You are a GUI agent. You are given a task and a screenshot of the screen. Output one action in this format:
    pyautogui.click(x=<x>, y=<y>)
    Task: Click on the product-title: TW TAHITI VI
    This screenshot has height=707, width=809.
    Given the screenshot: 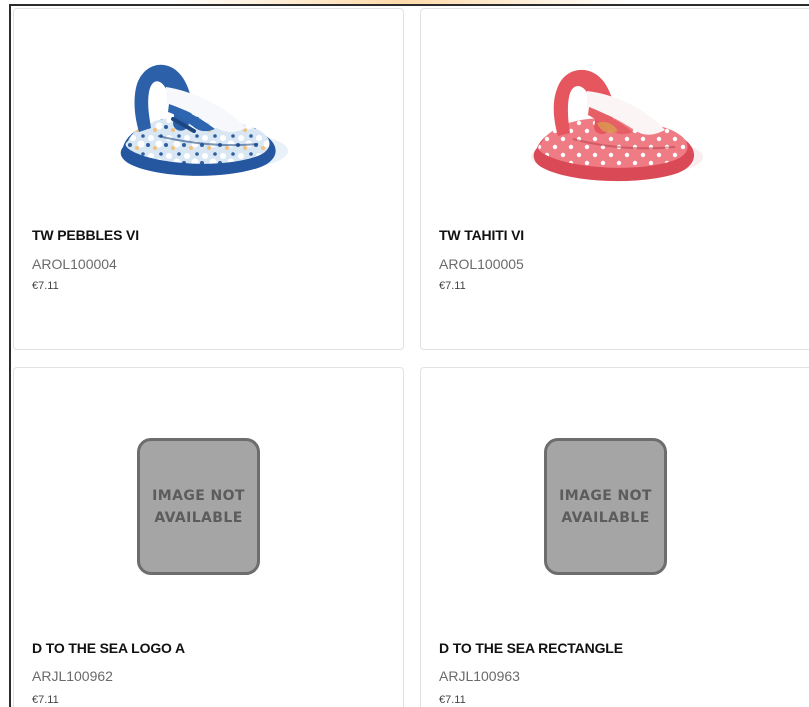 What is the action you would take?
    pyautogui.click(x=481, y=235)
    